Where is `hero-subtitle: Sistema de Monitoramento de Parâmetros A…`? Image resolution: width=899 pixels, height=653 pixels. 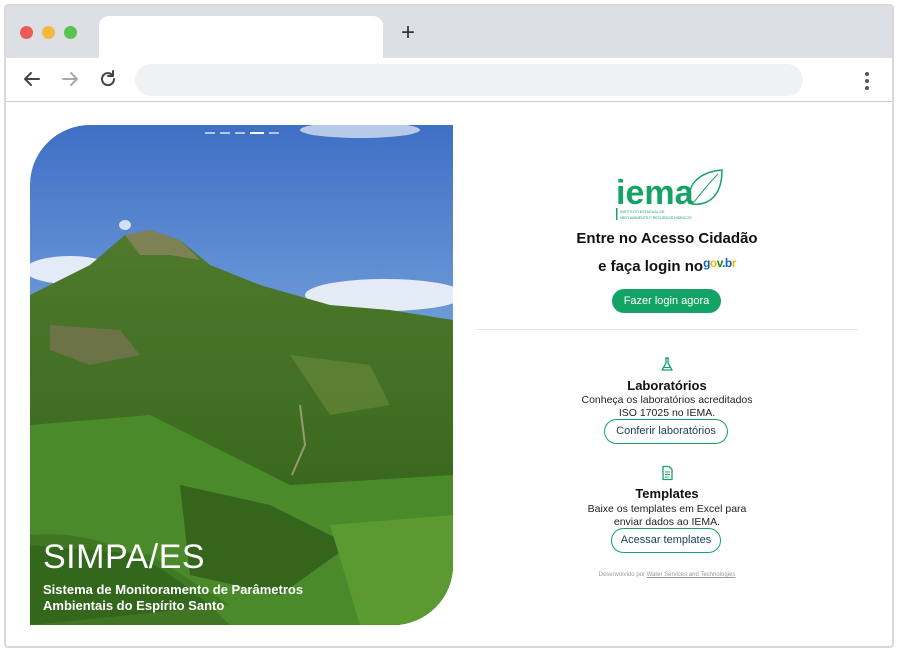
hero-subtitle: Sistema de Monitoramento de Parâmetros A… is located at coordinates (173, 597).